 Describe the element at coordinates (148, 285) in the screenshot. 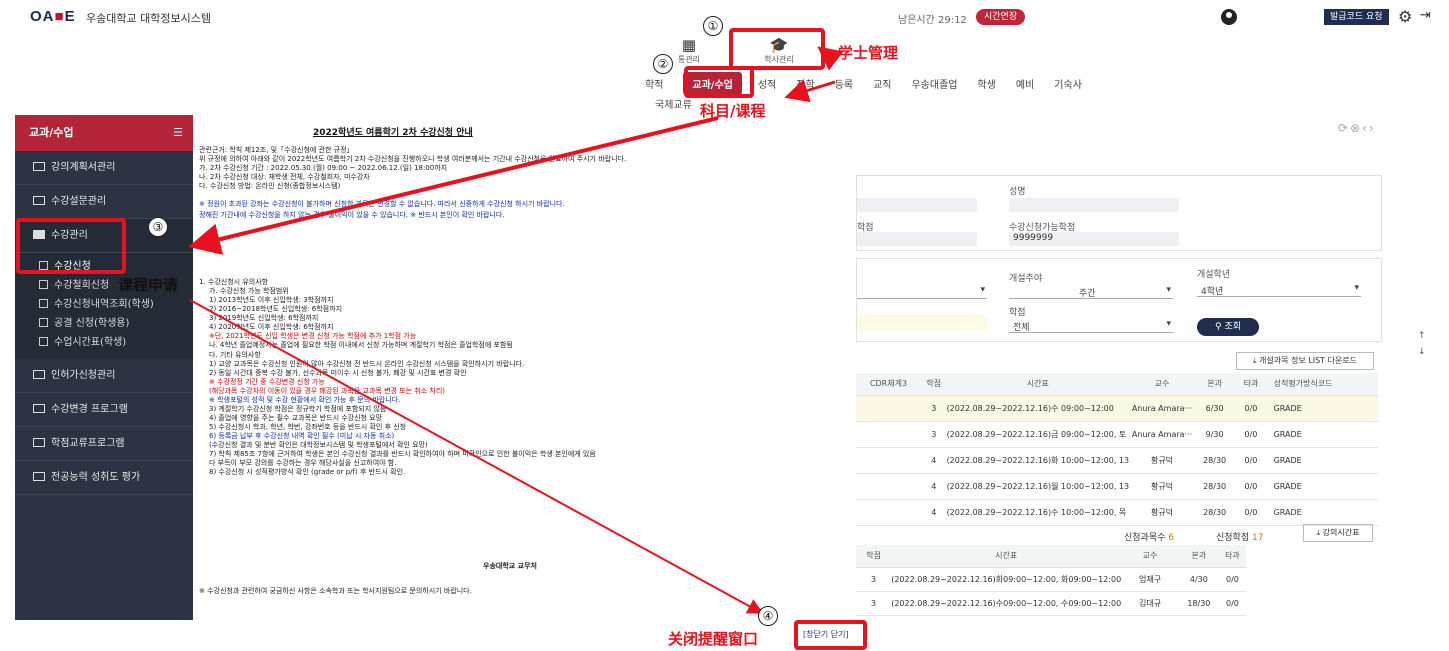

I see `annotation-label-3: 课程申请` at that location.